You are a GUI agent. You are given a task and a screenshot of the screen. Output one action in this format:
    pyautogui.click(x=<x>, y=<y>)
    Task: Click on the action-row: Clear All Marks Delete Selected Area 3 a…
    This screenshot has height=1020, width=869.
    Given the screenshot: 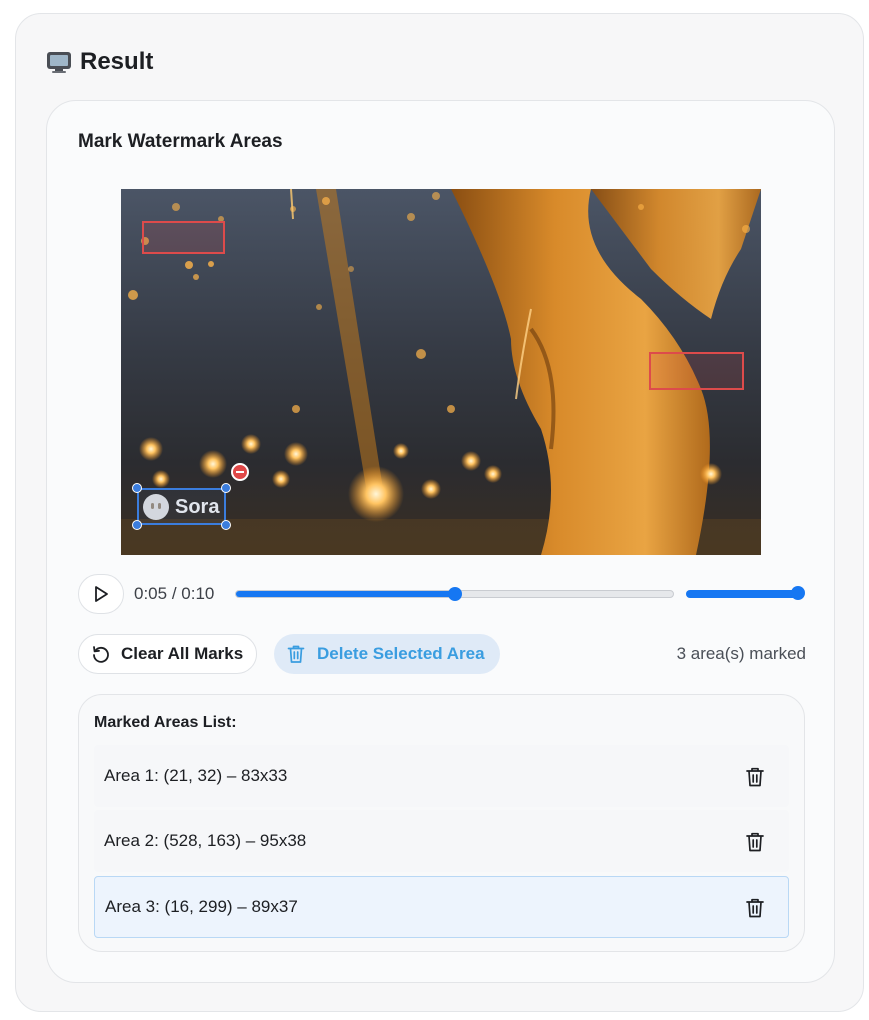 What is the action you would take?
    pyautogui.click(x=442, y=654)
    